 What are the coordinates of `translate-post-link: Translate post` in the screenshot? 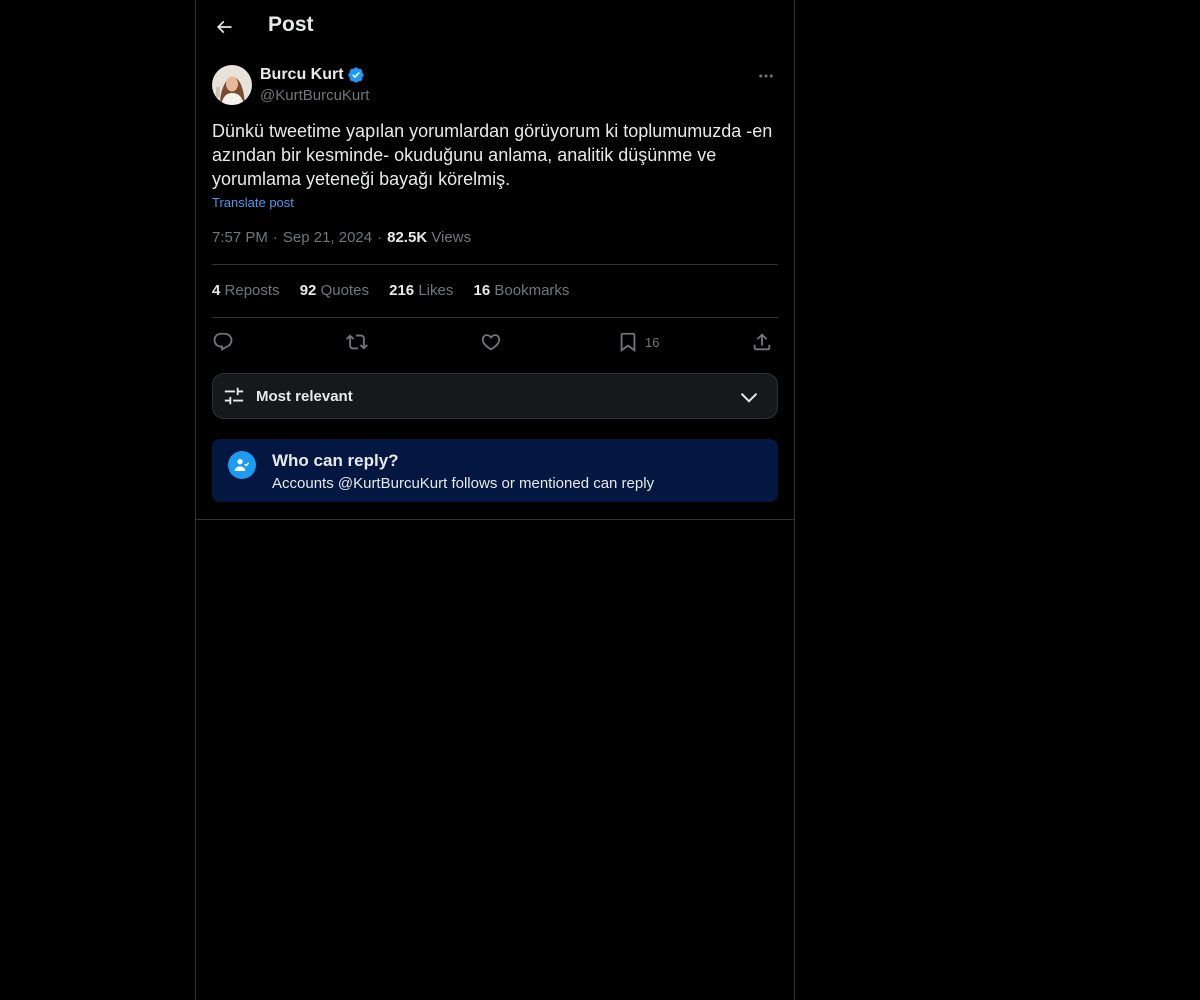 It's located at (253, 202).